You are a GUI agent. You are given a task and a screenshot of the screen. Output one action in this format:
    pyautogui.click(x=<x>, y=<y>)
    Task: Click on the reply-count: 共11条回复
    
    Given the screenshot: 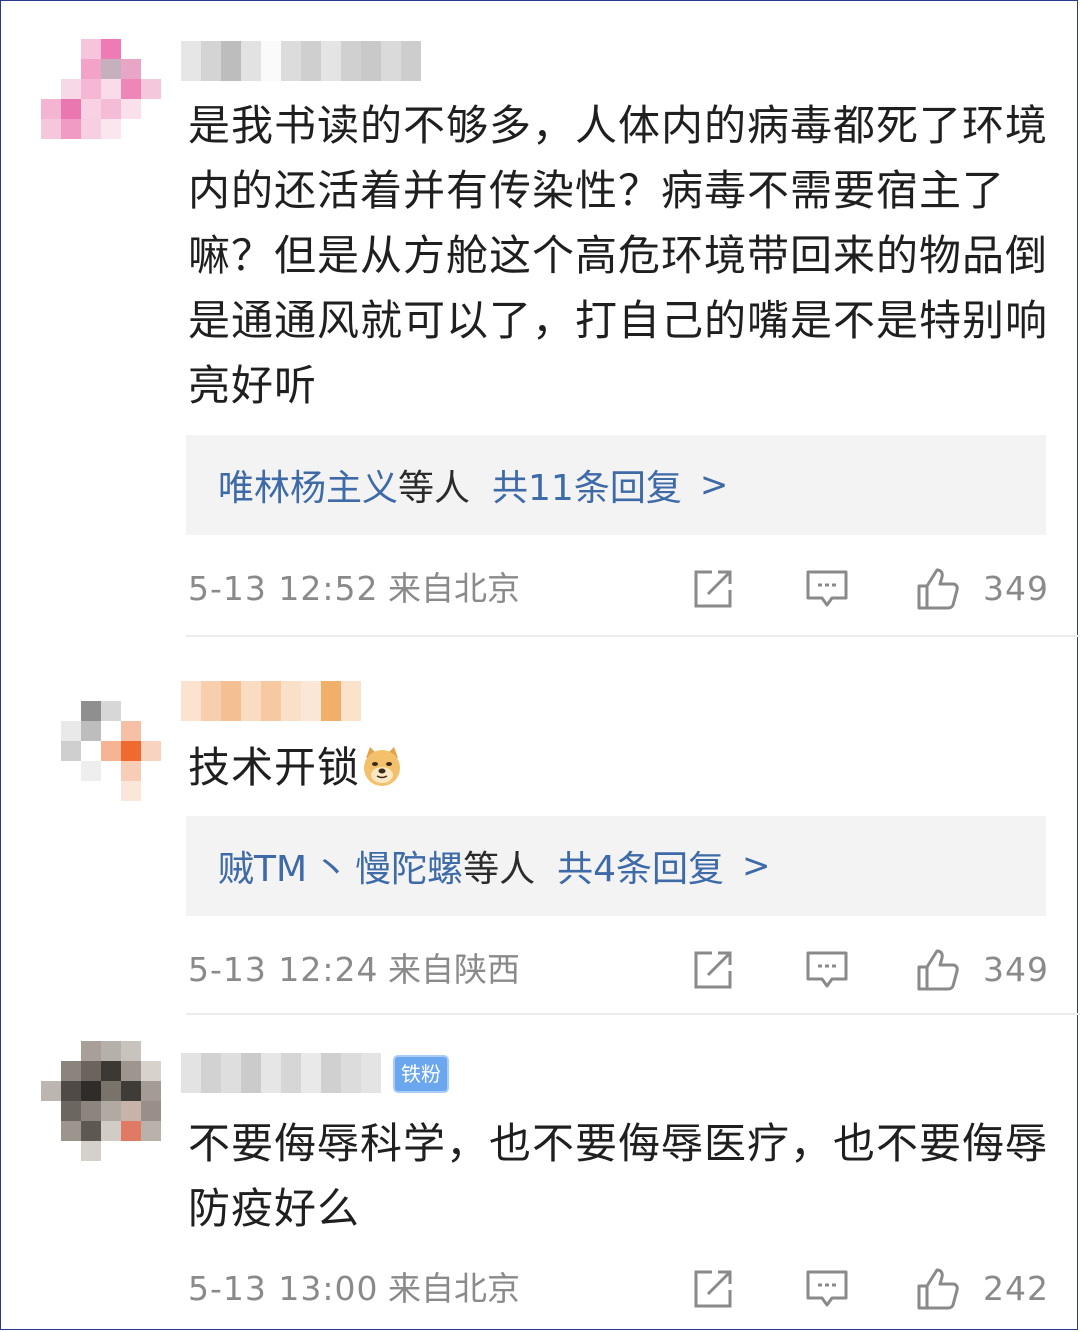 What is the action you would take?
    pyautogui.click(x=587, y=485)
    